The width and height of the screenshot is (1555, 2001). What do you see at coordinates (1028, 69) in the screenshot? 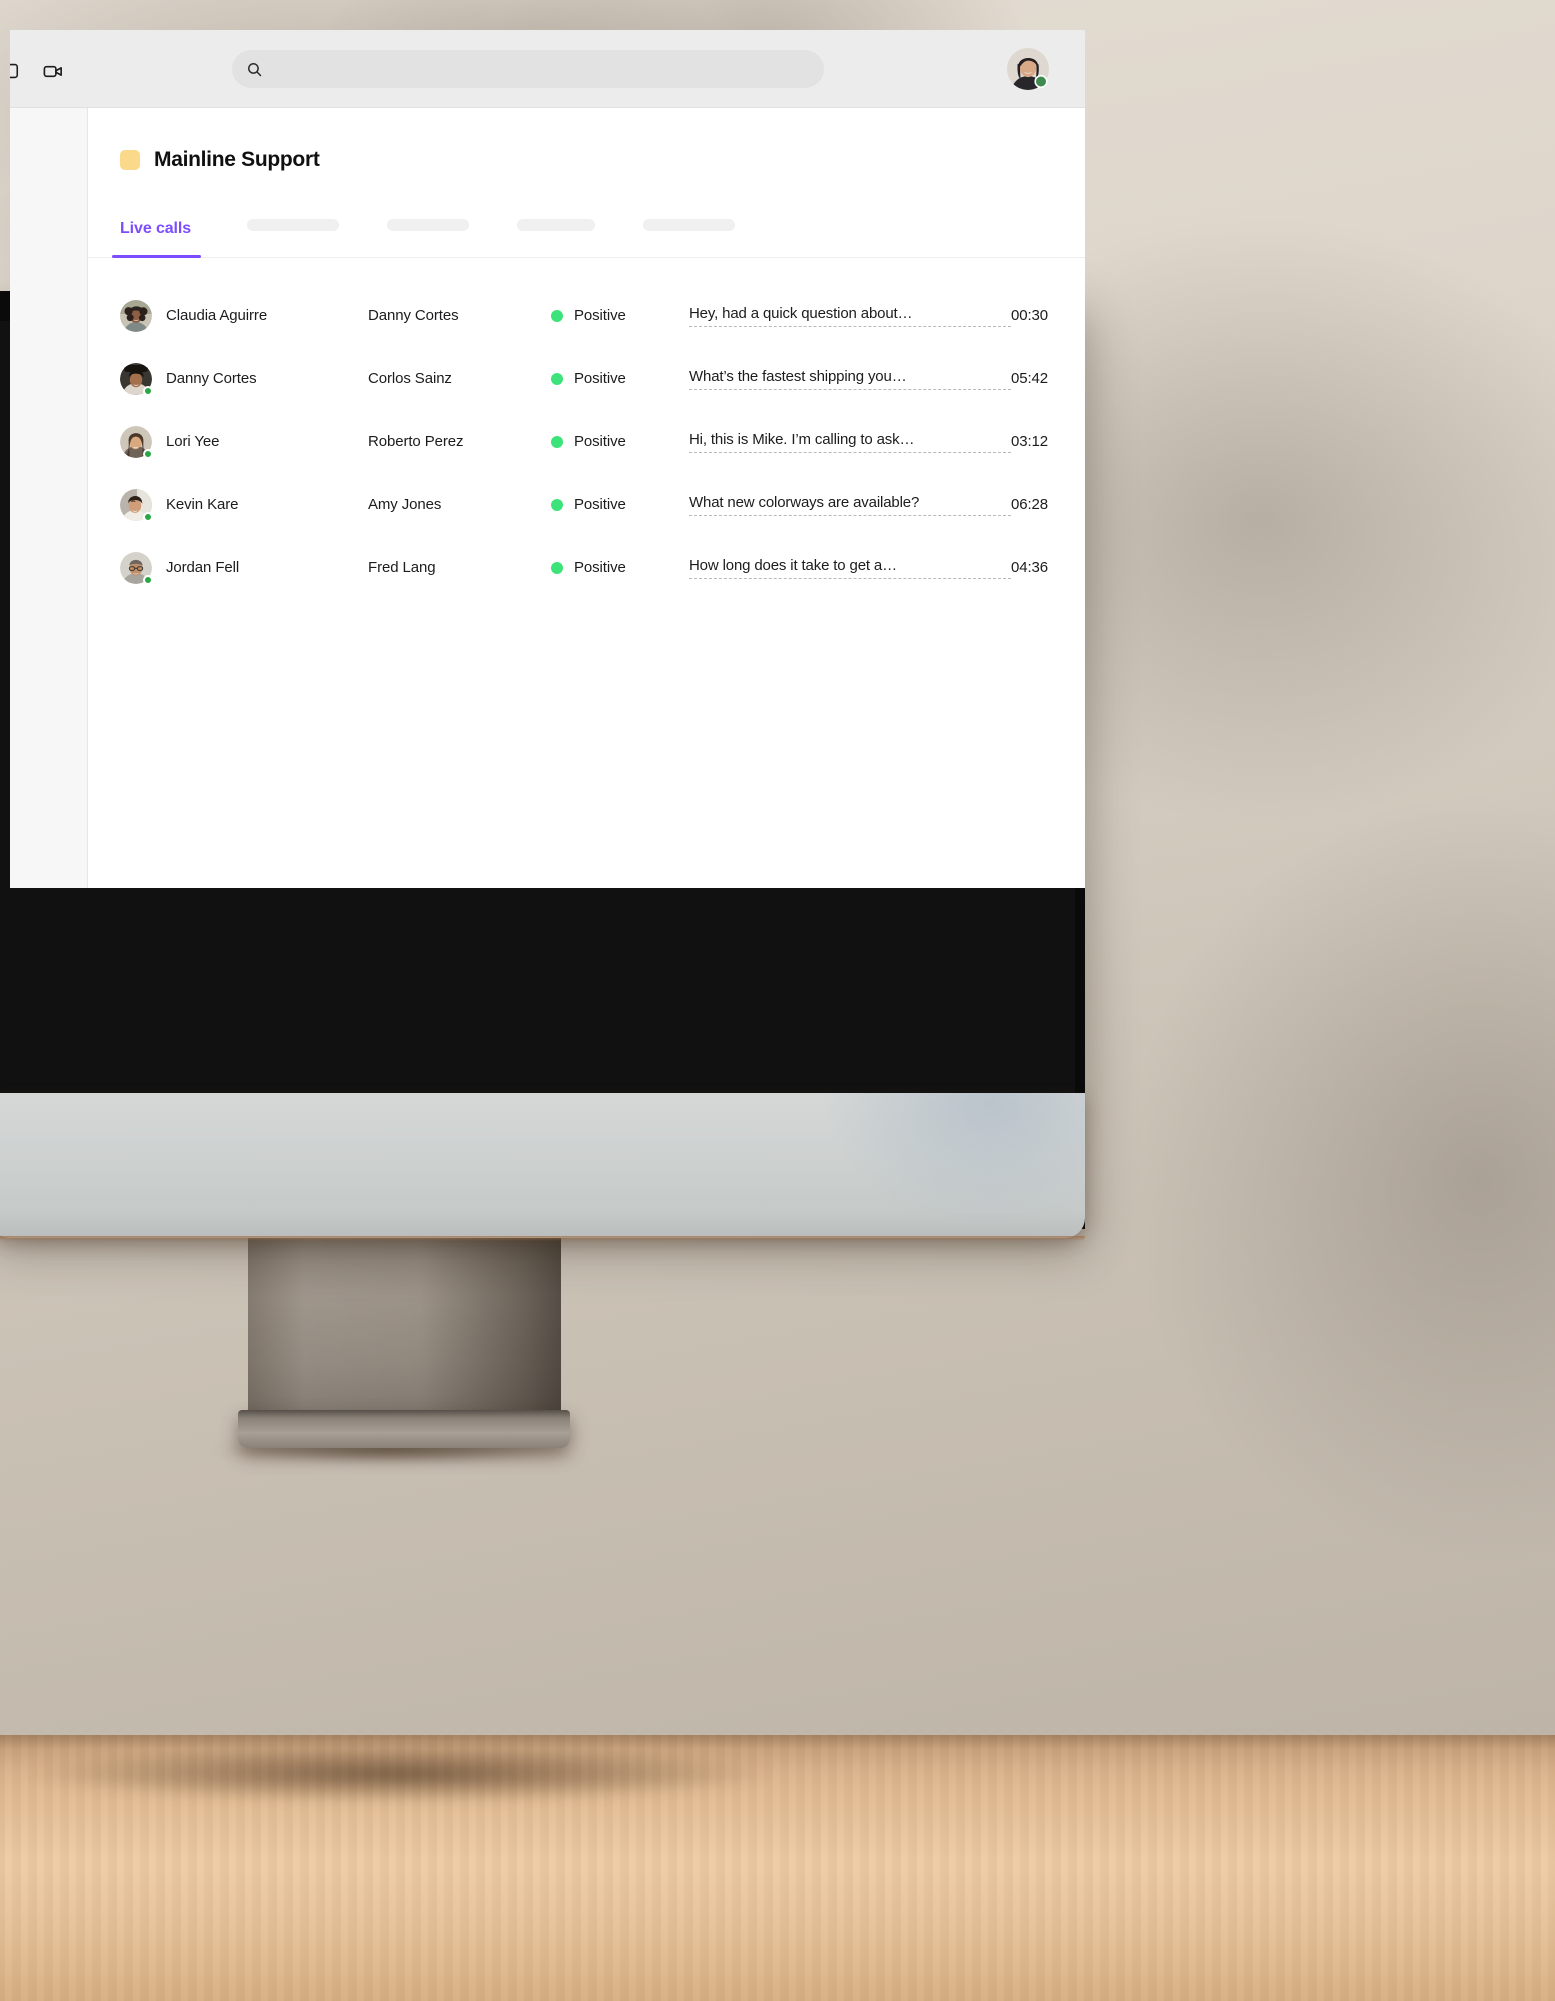
I see `account-avatar` at bounding box center [1028, 69].